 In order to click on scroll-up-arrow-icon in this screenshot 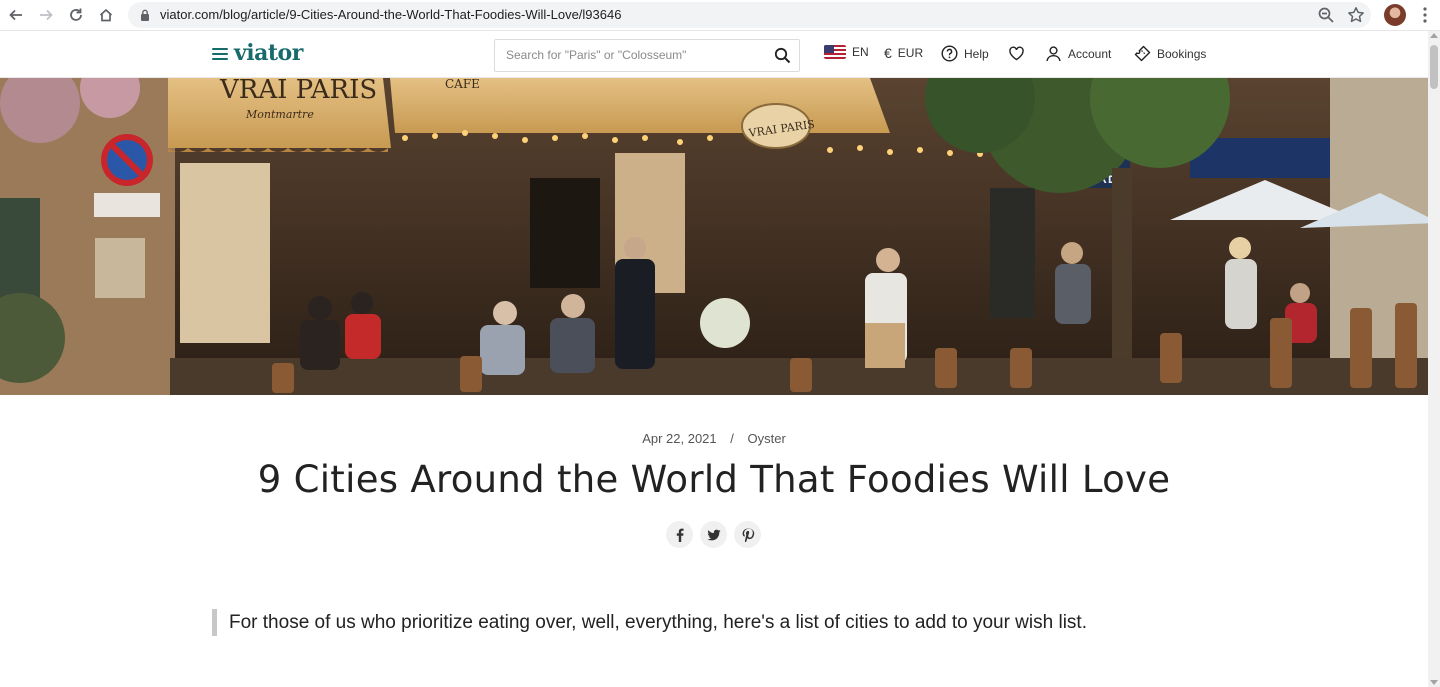, I will do `click(1434, 35)`.